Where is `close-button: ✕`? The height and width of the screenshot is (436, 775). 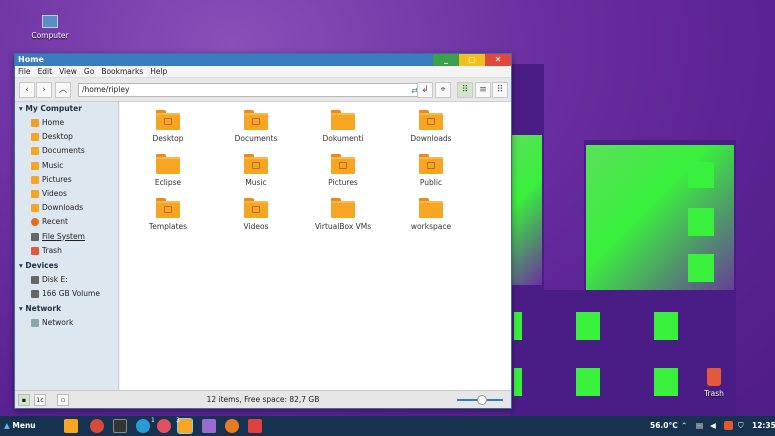 close-button: ✕ is located at coordinates (498, 60).